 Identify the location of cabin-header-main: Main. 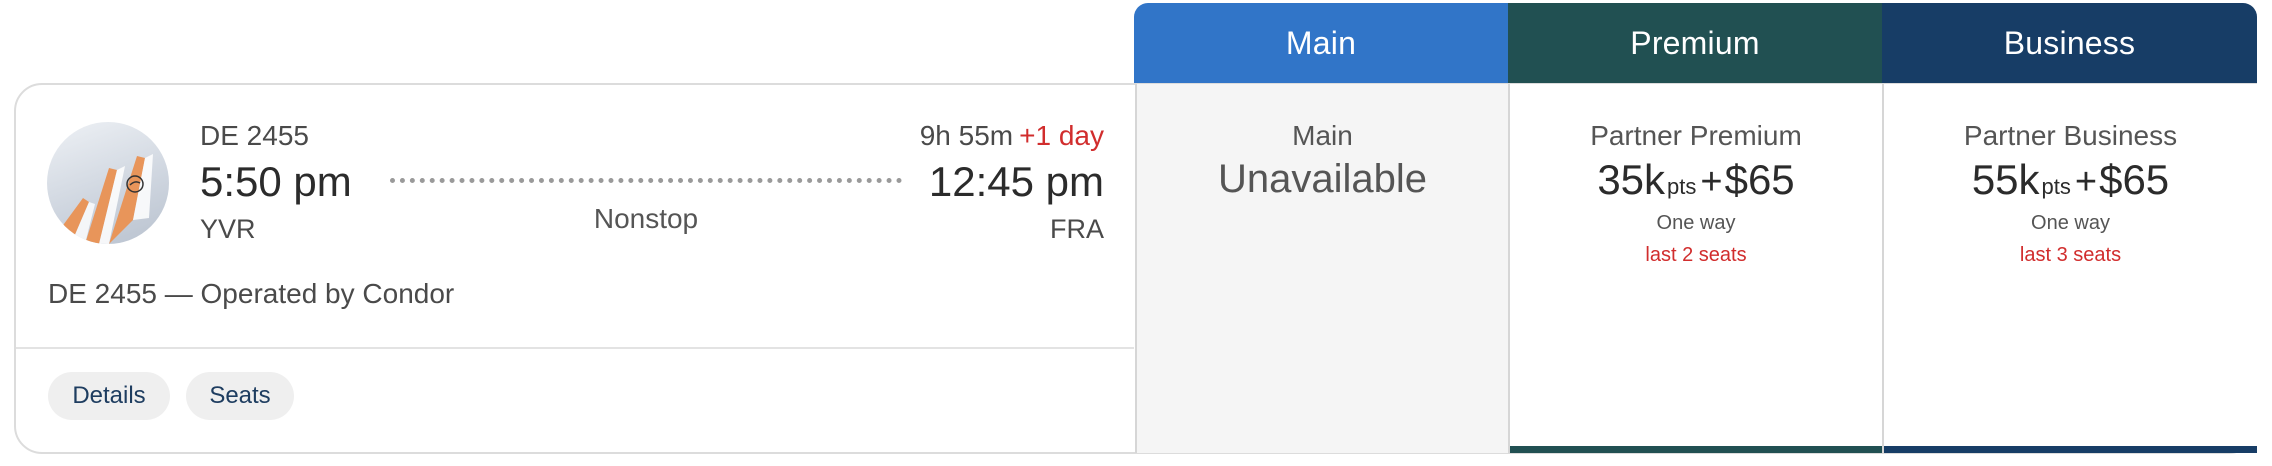
(1321, 43).